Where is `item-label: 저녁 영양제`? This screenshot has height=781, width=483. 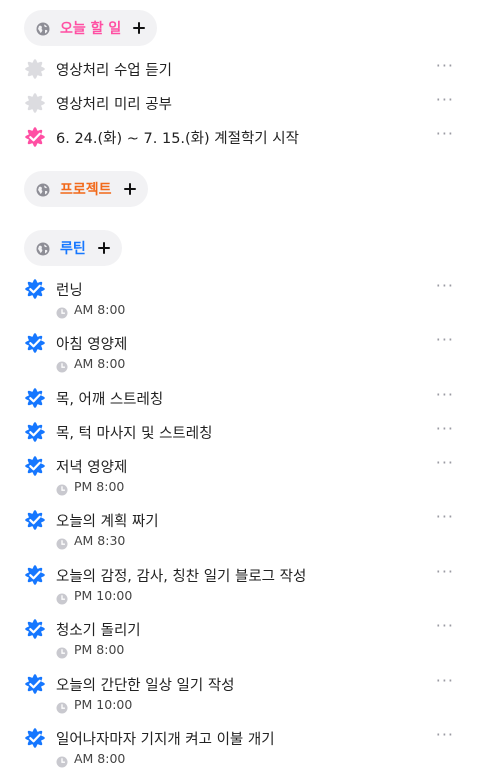
item-label: 저녁 영양제 is located at coordinates (91, 466).